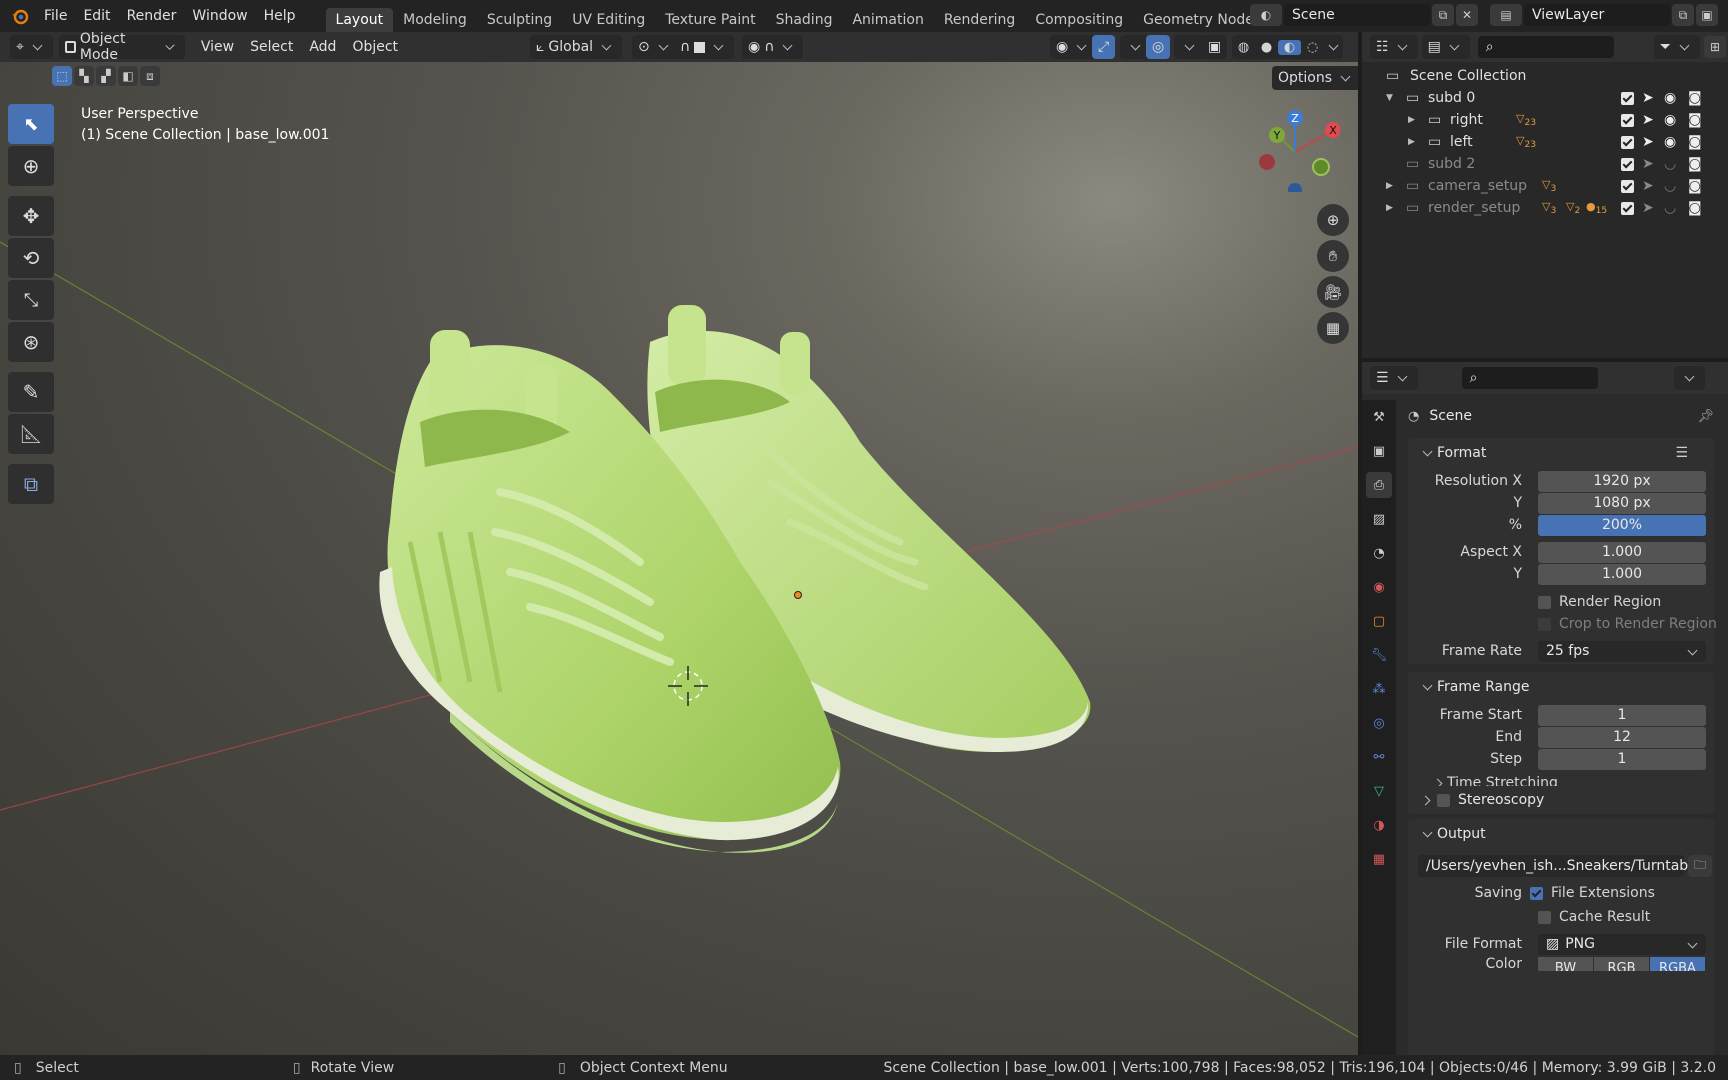  What do you see at coordinates (1545, 142) in the screenshot?
I see `outliner-item-left: ▶ ▭ left ▽23 ➤ ◉ ◙` at bounding box center [1545, 142].